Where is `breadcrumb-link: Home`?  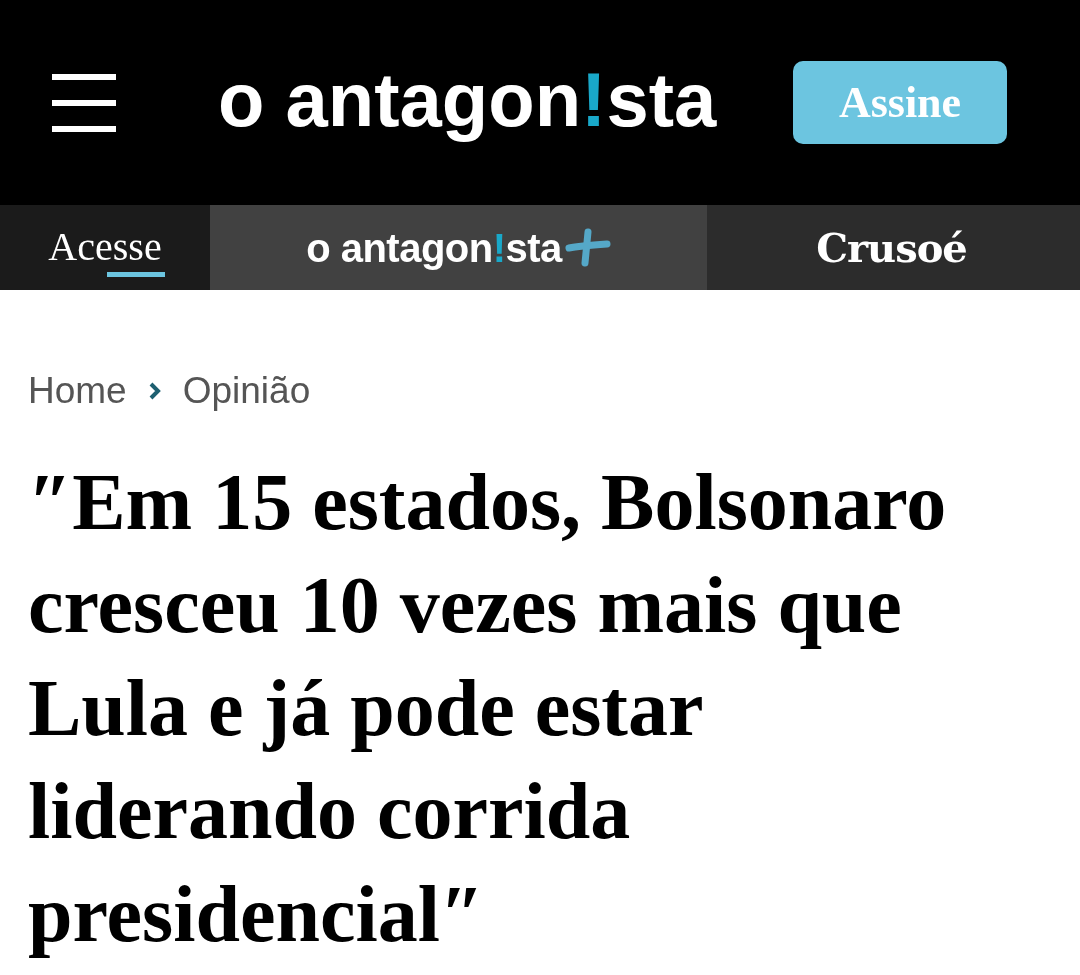
breadcrumb-link: Home is located at coordinates (77, 391).